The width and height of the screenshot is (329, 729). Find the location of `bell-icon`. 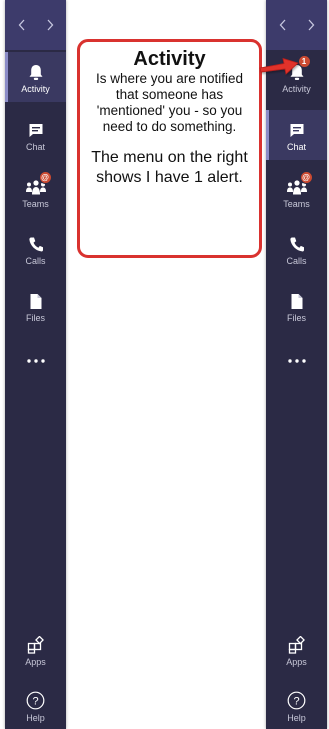

bell-icon is located at coordinates (36, 70).